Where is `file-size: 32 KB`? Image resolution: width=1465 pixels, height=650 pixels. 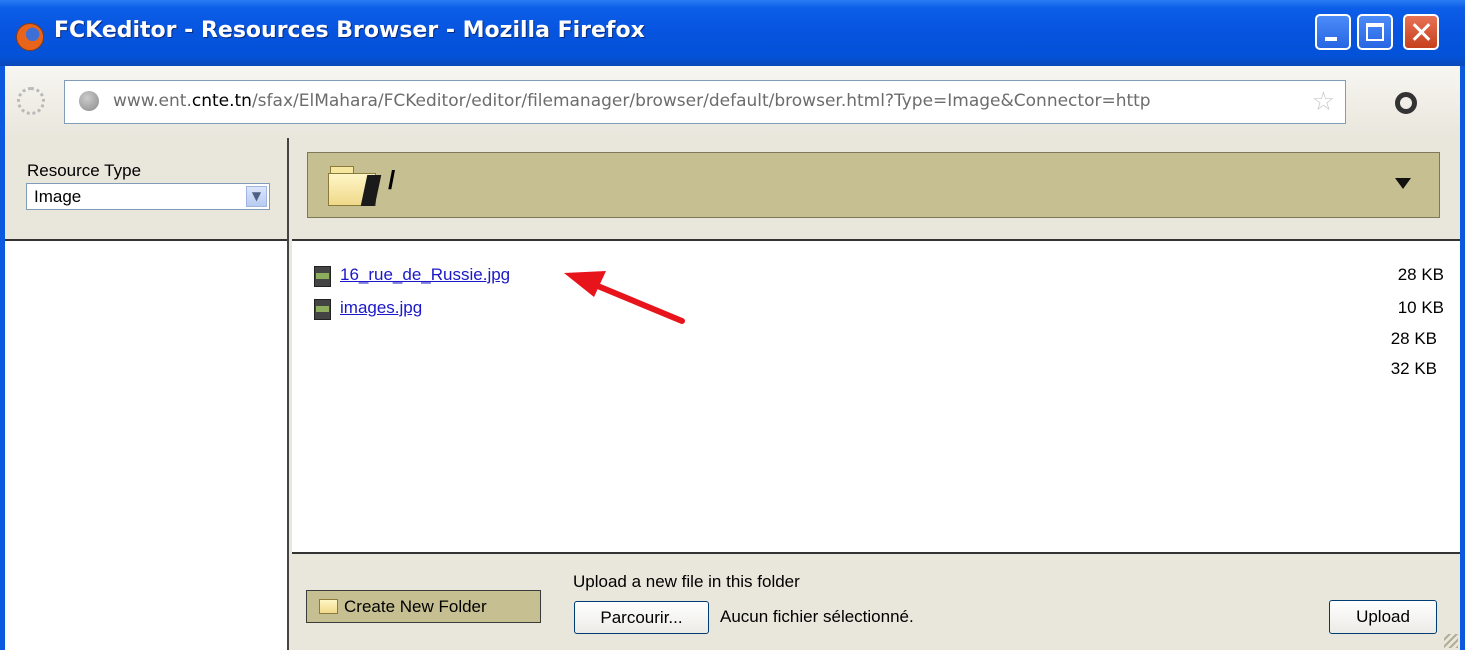 file-size: 32 KB is located at coordinates (1413, 368).